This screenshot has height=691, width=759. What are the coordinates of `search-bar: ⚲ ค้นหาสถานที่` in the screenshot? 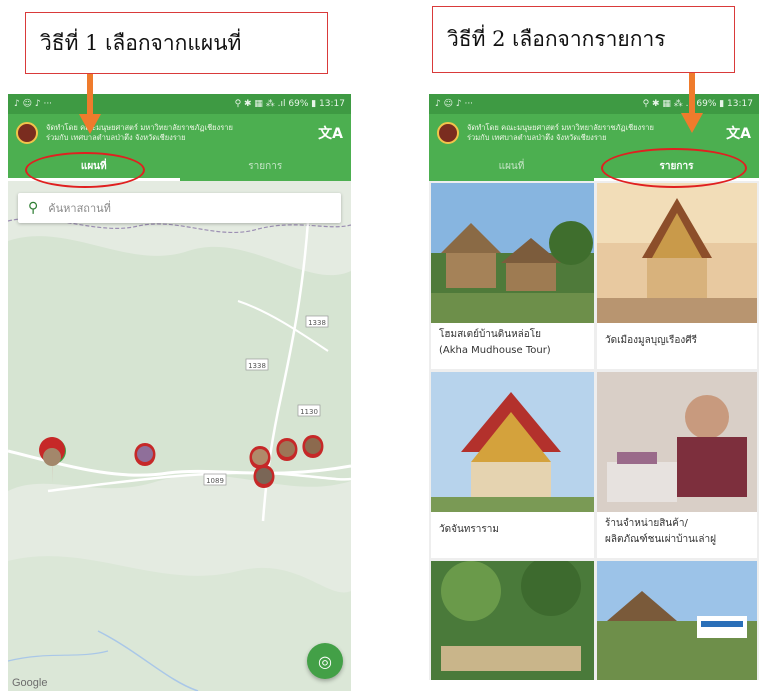 It's located at (179, 208).